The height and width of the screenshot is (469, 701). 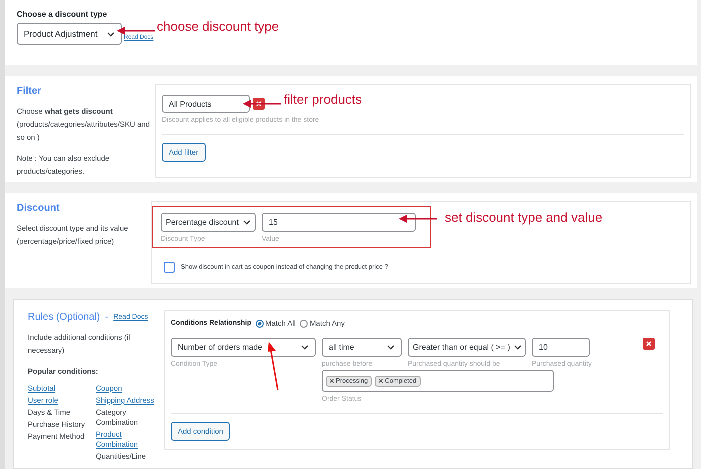 I want to click on section-title: Filter, so click(x=29, y=91).